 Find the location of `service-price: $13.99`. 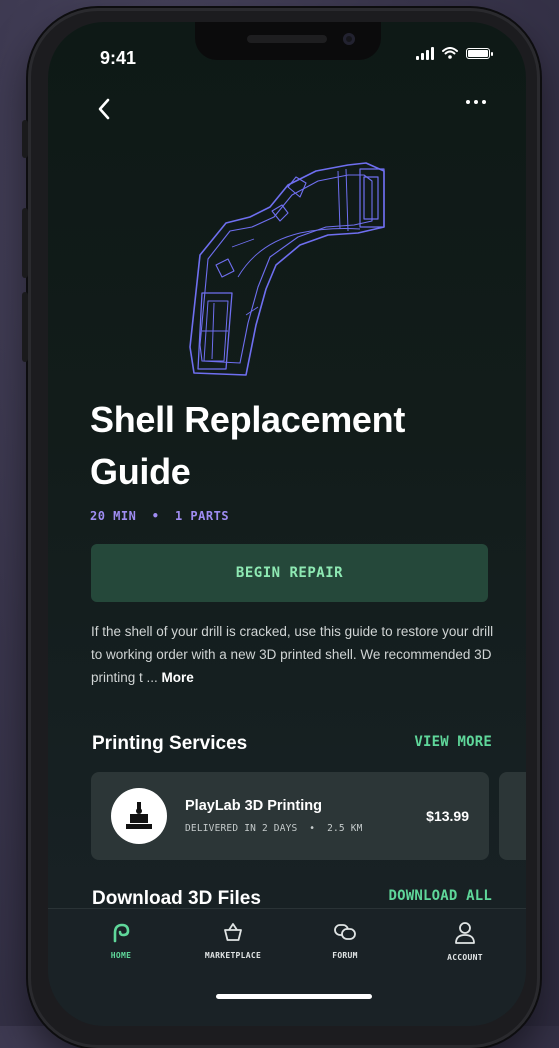

service-price: $13.99 is located at coordinates (447, 816).